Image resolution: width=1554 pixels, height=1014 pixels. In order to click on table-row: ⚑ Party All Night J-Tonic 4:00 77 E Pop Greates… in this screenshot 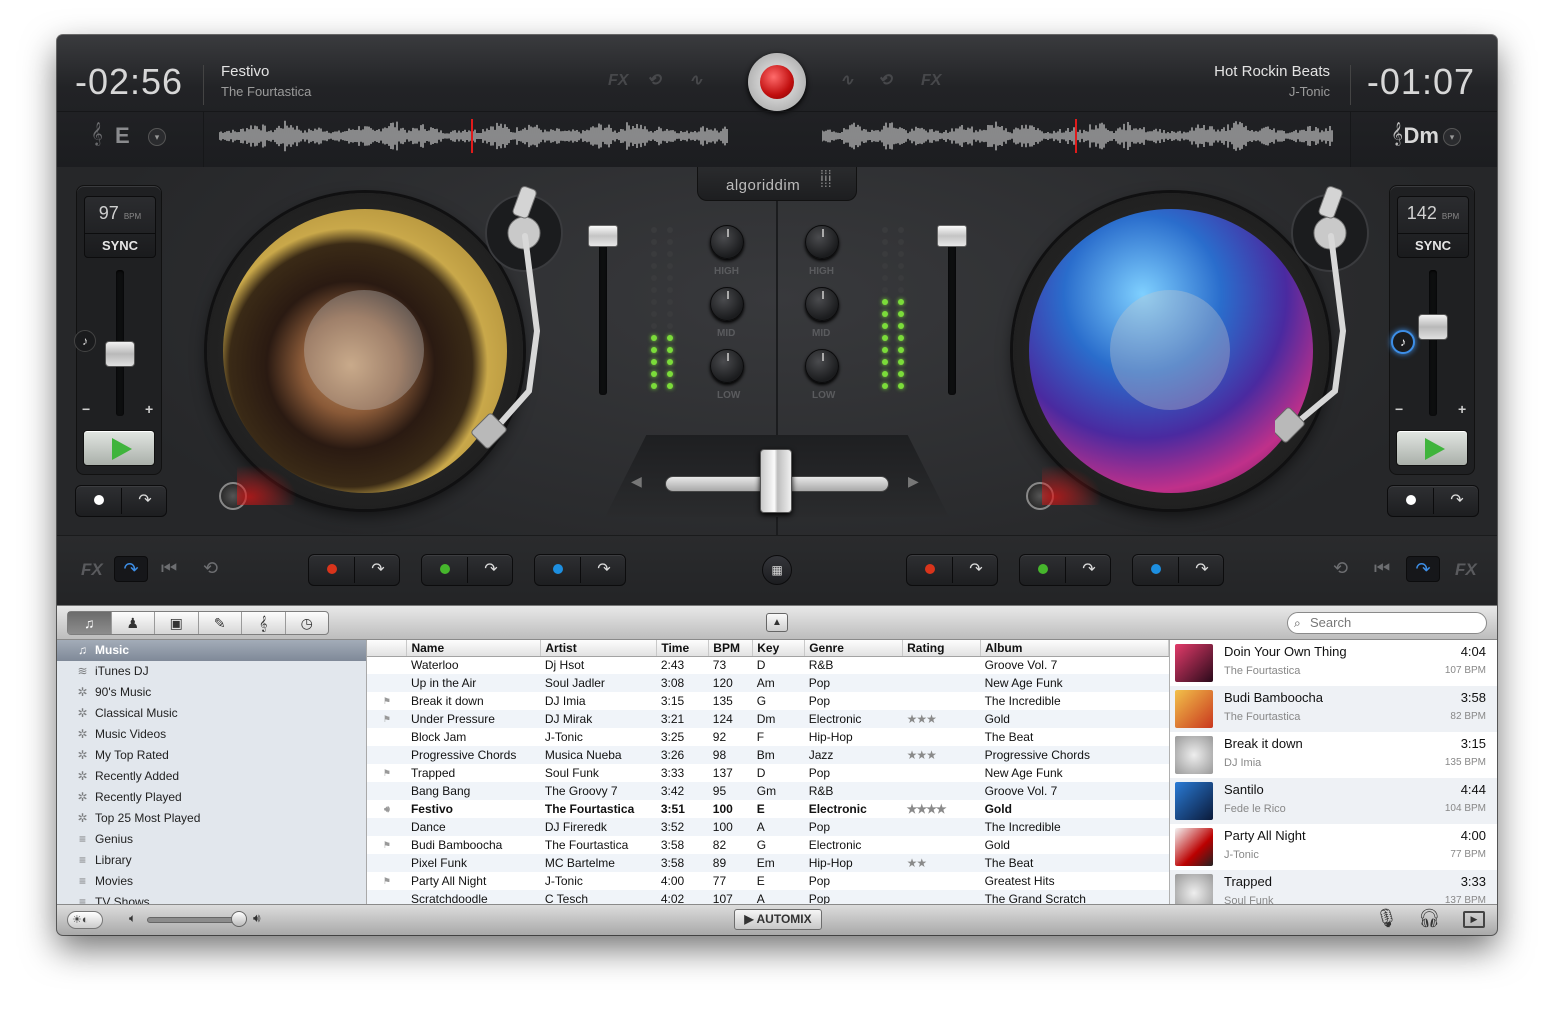, I will do `click(768, 881)`.